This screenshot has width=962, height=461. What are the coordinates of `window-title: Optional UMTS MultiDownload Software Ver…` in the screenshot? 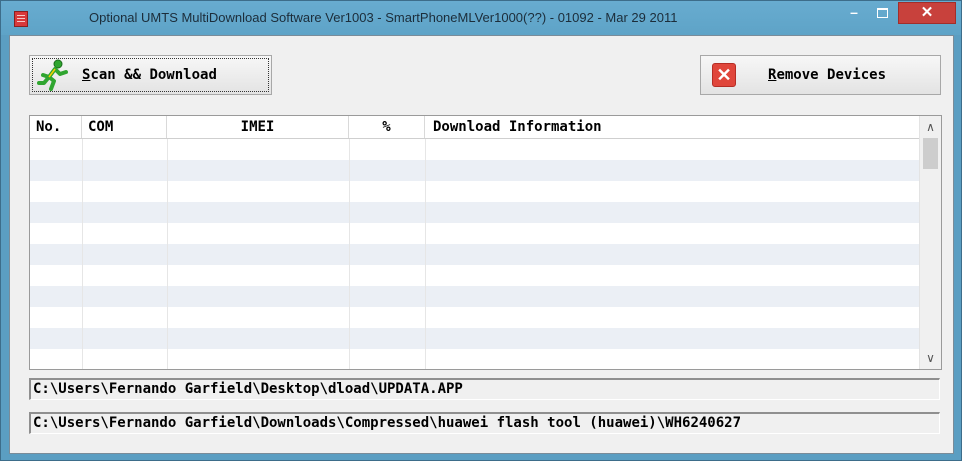 It's located at (383, 17).